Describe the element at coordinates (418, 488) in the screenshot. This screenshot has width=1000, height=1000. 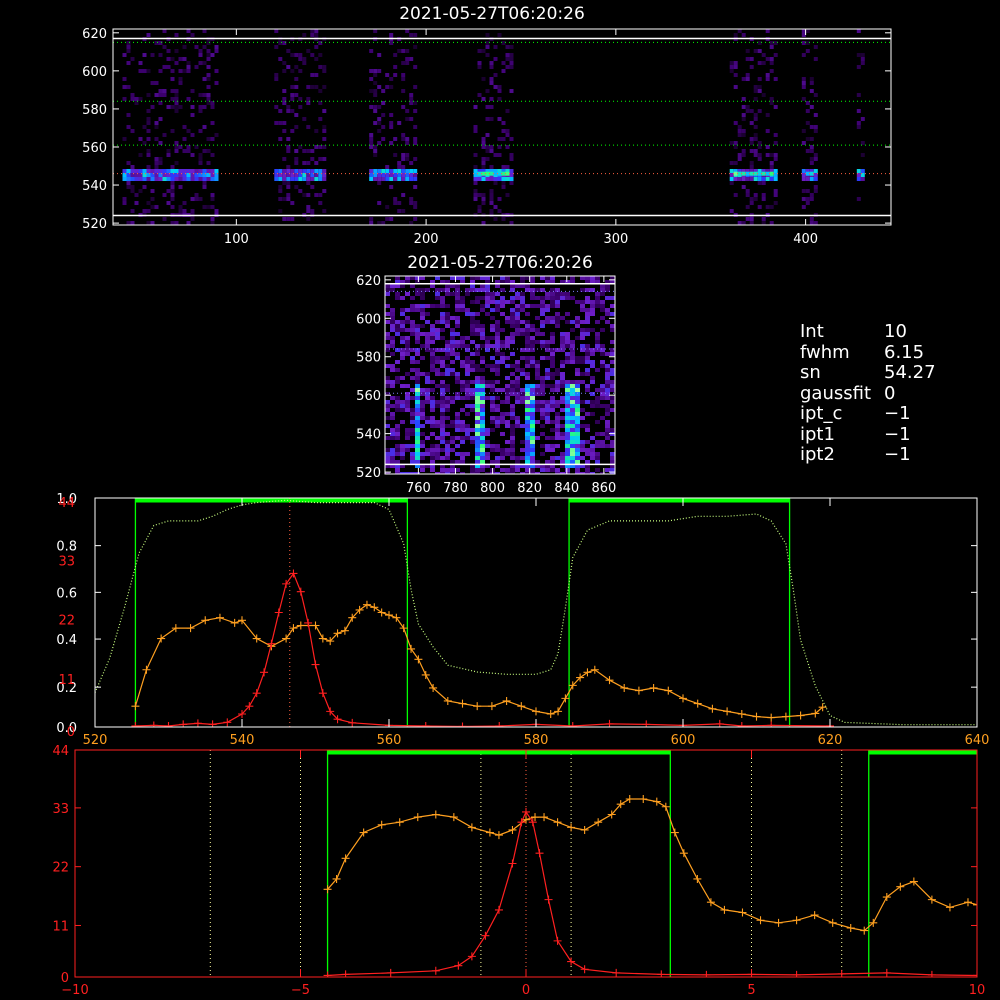
I see `x-tick-label: 760` at that location.